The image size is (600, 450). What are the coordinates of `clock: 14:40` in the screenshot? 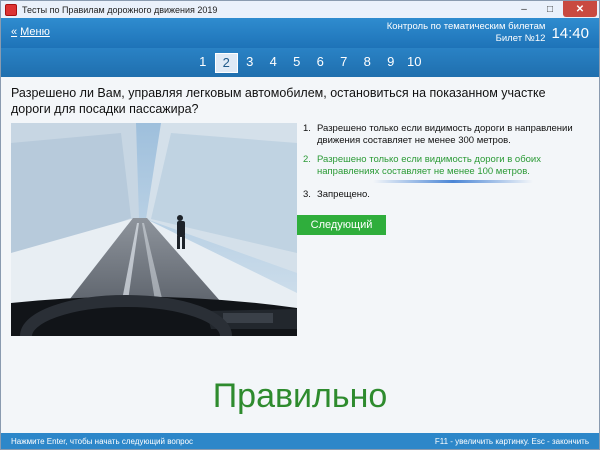 It's located at (570, 33).